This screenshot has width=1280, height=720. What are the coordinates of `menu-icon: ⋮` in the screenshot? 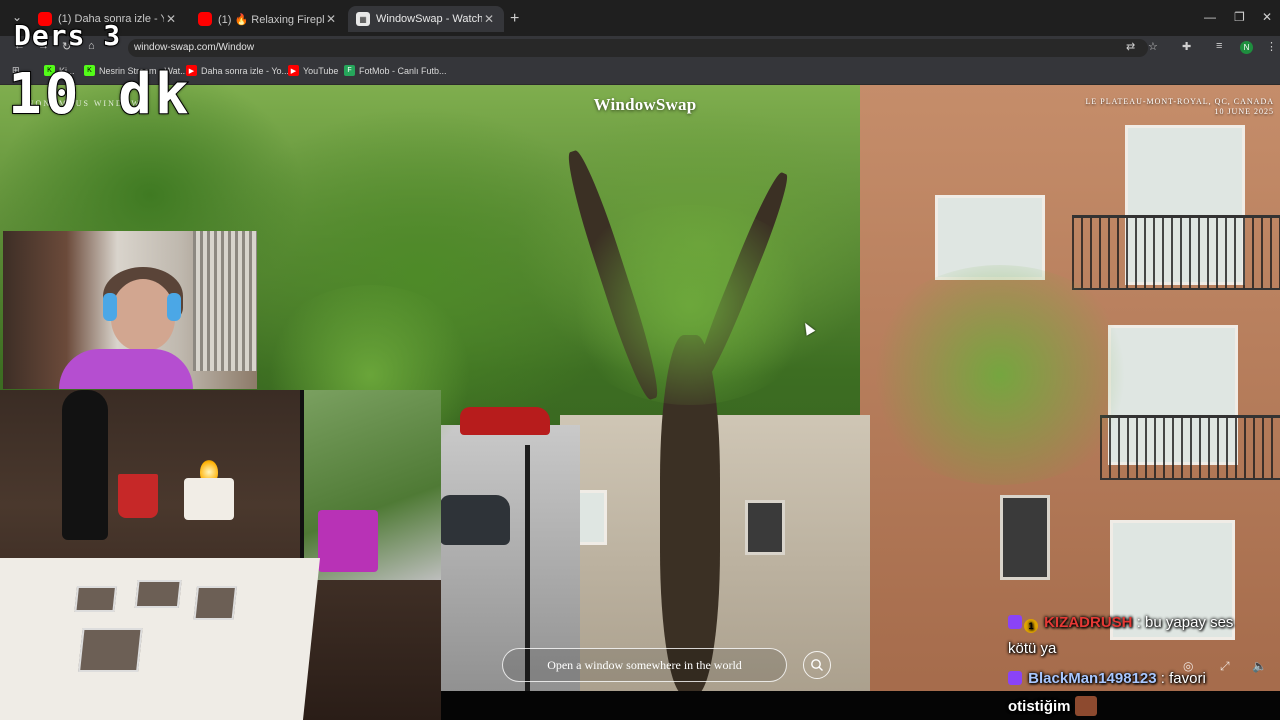 It's located at (1271, 46).